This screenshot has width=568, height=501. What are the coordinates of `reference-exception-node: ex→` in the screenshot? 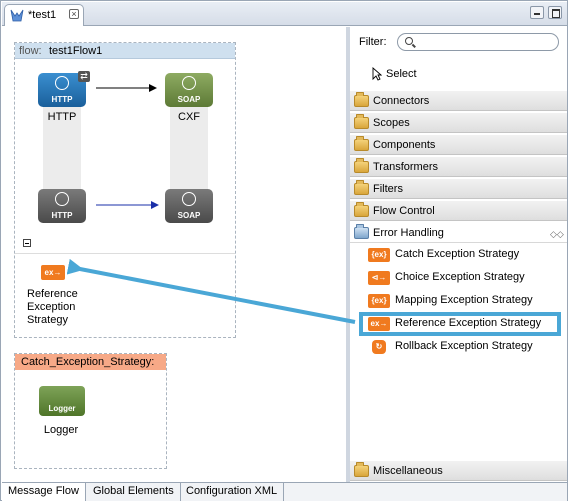 It's located at (53, 272).